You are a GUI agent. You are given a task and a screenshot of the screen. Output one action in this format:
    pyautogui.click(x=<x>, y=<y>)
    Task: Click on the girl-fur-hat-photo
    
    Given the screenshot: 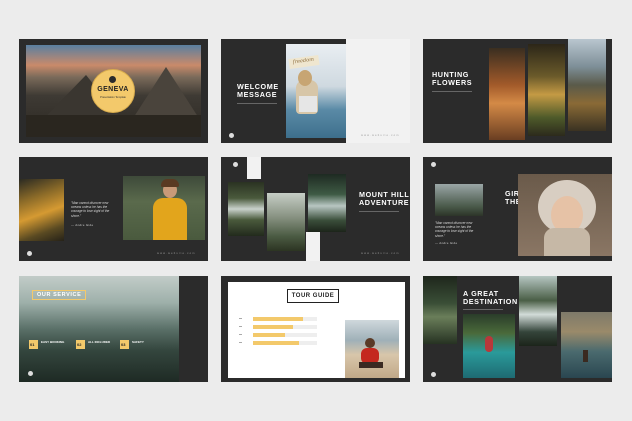 What is the action you would take?
    pyautogui.click(x=565, y=215)
    